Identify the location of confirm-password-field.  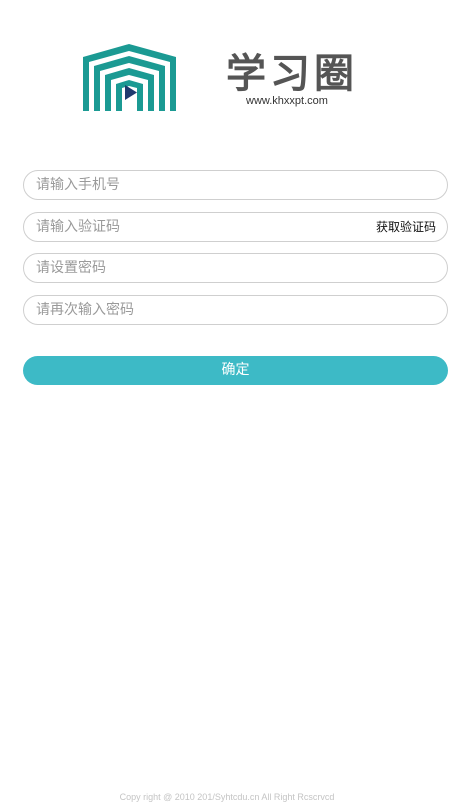
(235, 309).